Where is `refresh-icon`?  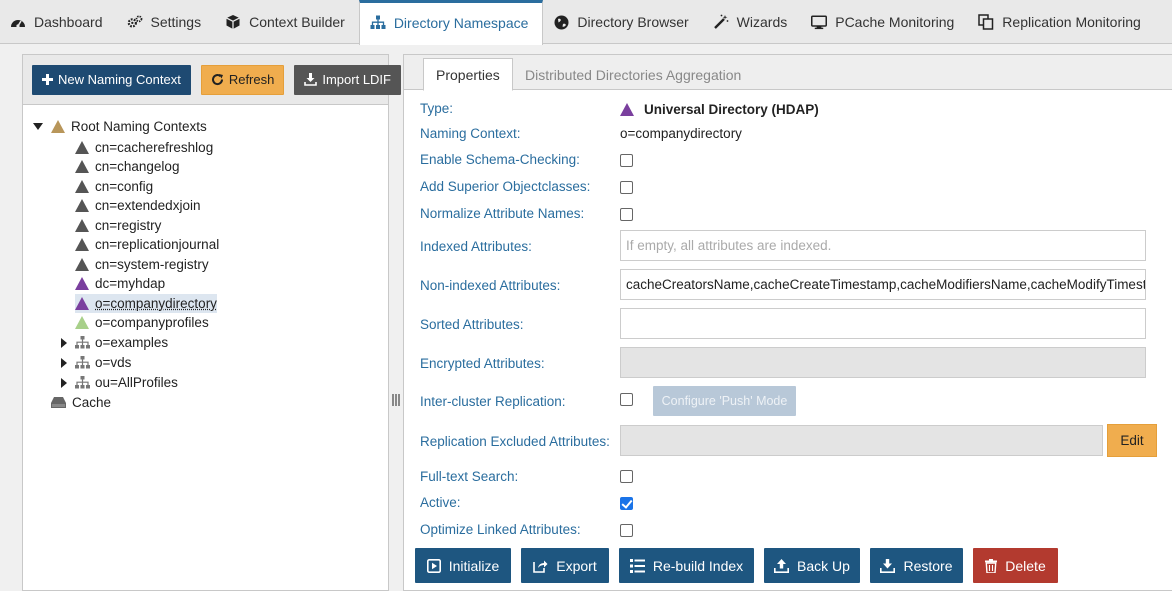
refresh-icon is located at coordinates (217, 79).